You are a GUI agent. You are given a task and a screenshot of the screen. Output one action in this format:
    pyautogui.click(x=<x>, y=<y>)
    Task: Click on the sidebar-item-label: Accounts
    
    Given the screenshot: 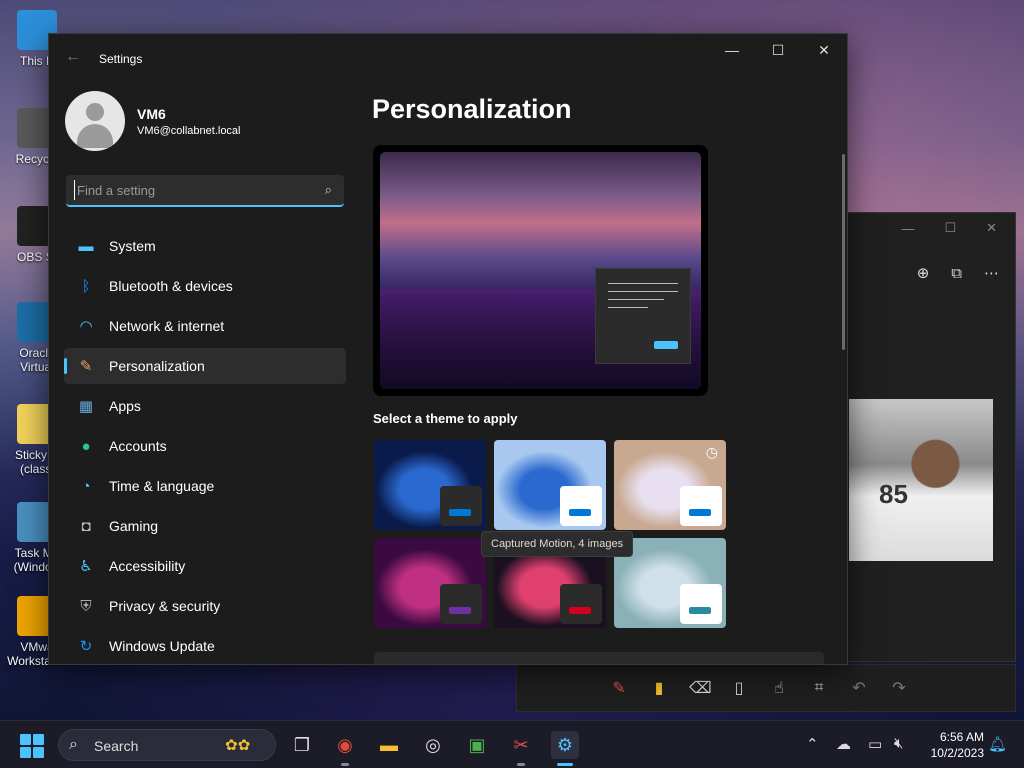 What is the action you would take?
    pyautogui.click(x=138, y=446)
    